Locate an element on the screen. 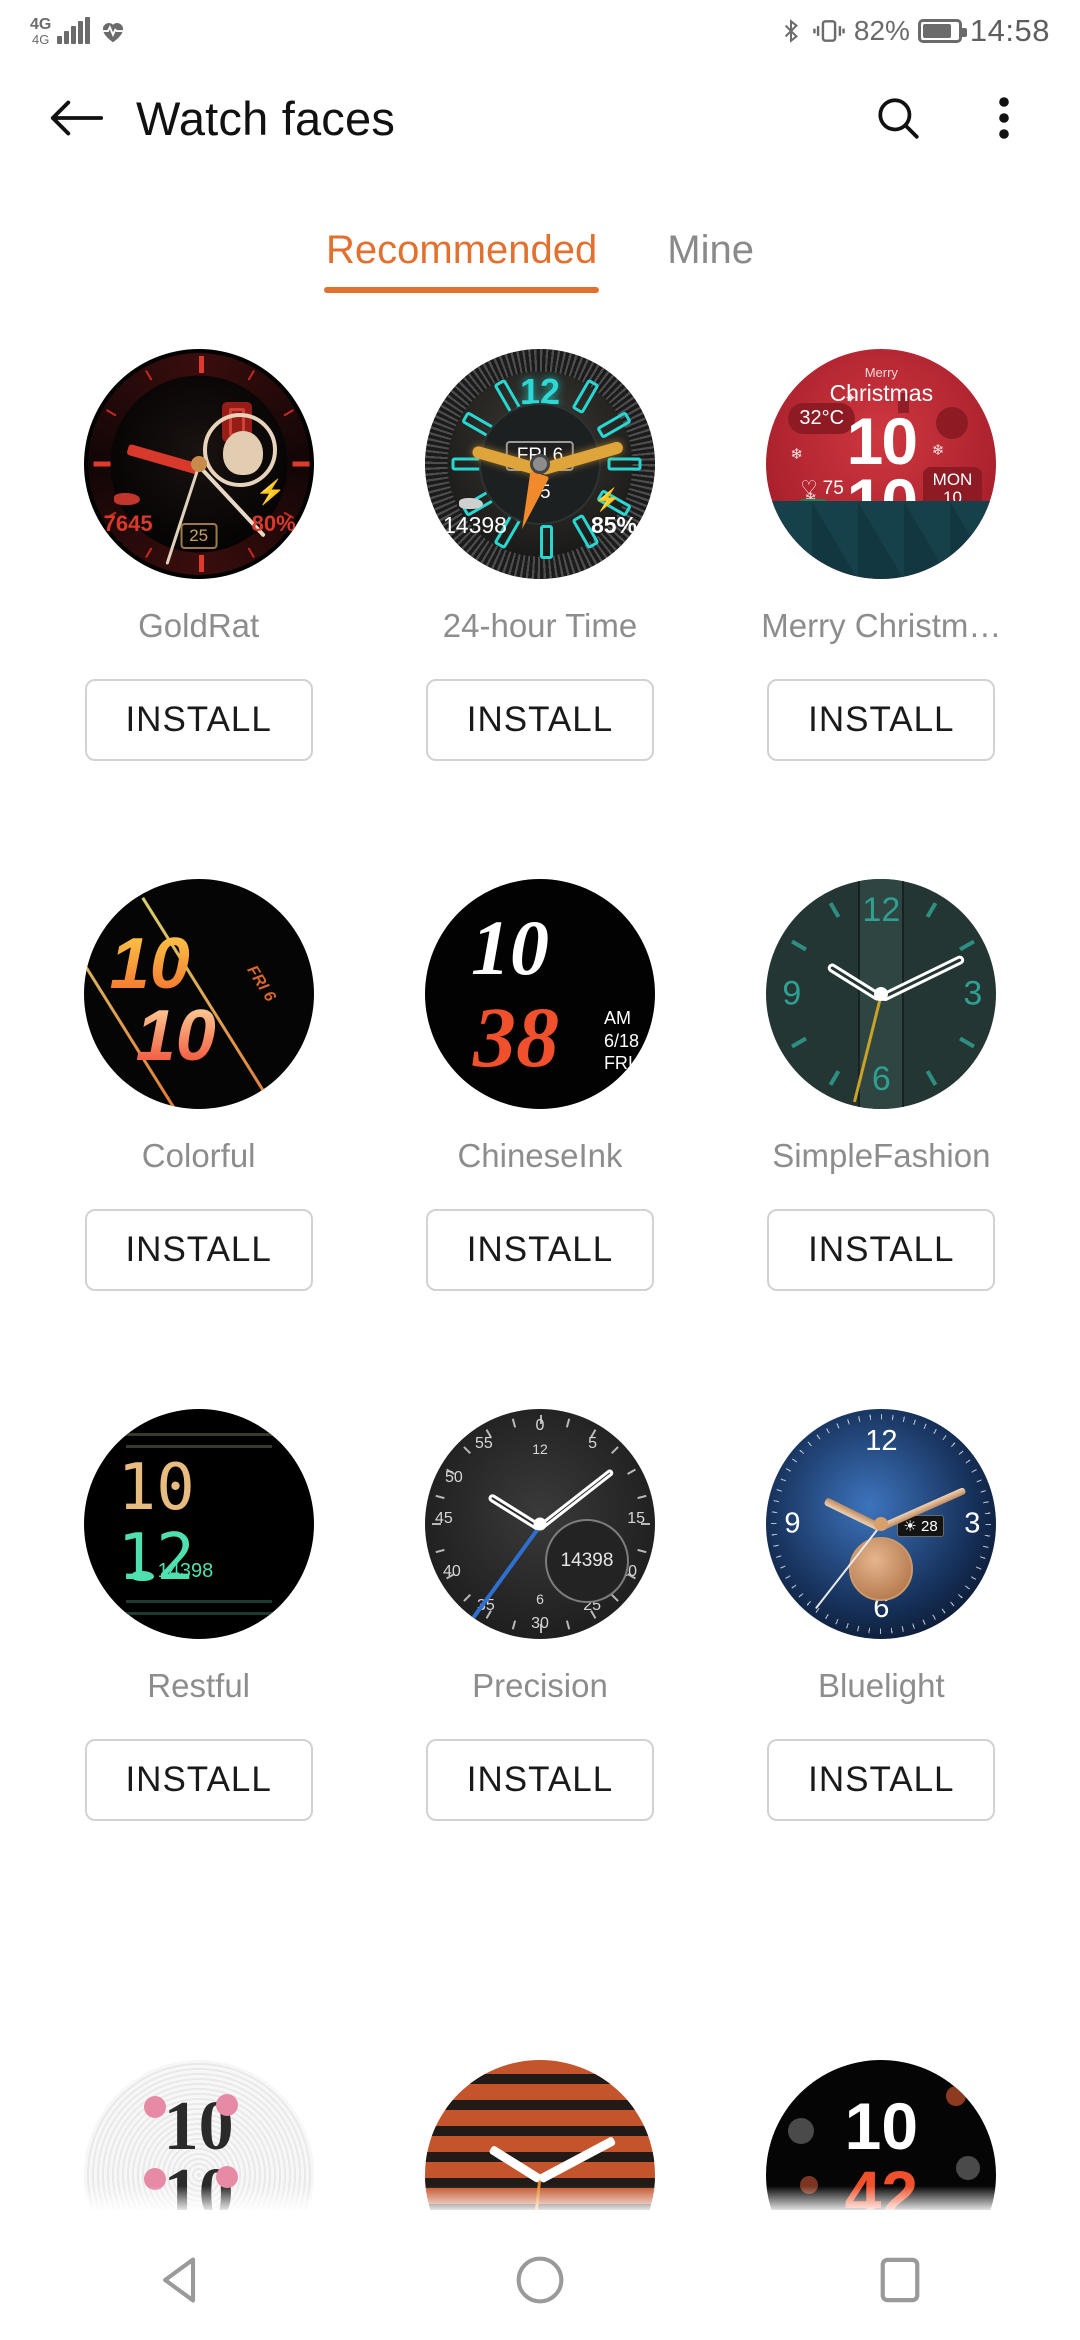 The image size is (1080, 2340). goldrat-face-art: 7645 ⚡ 80% 25 is located at coordinates (198, 464).